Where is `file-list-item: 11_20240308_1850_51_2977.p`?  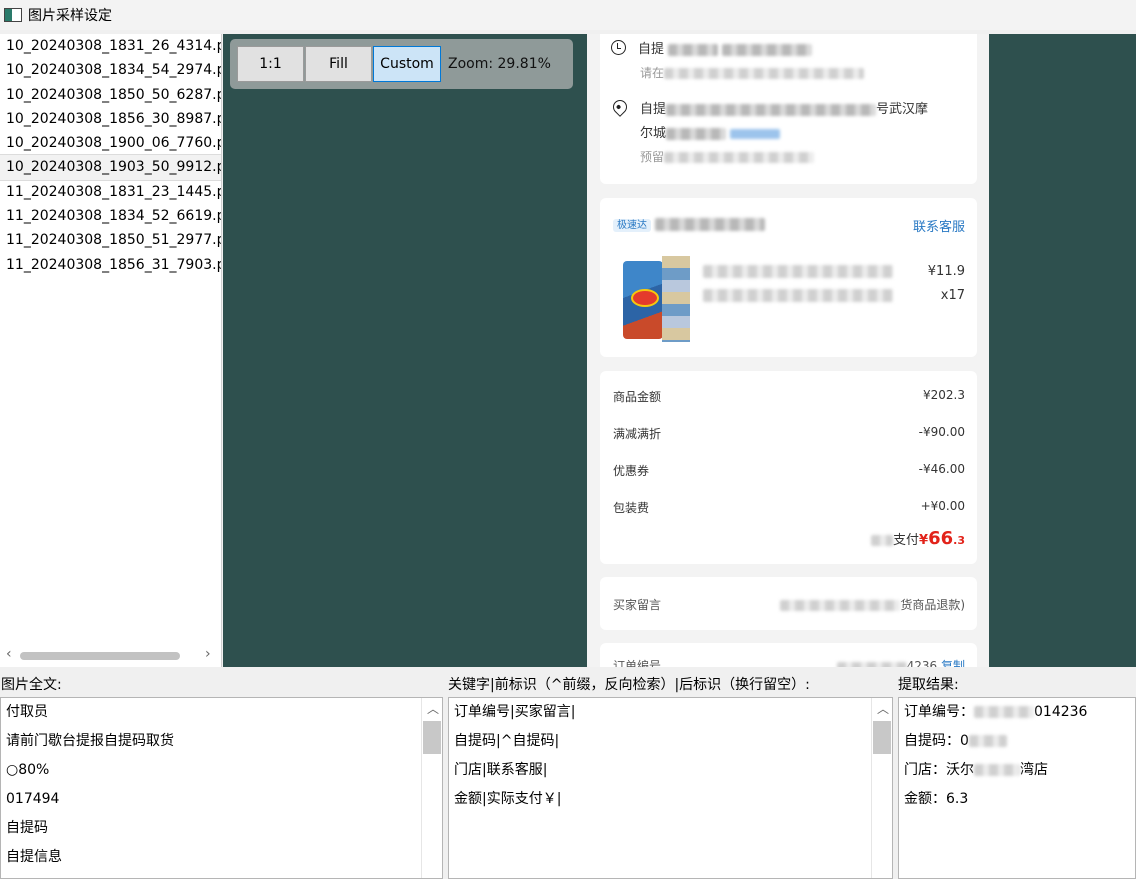 file-list-item: 11_20240308_1850_51_2977.p is located at coordinates (110, 240).